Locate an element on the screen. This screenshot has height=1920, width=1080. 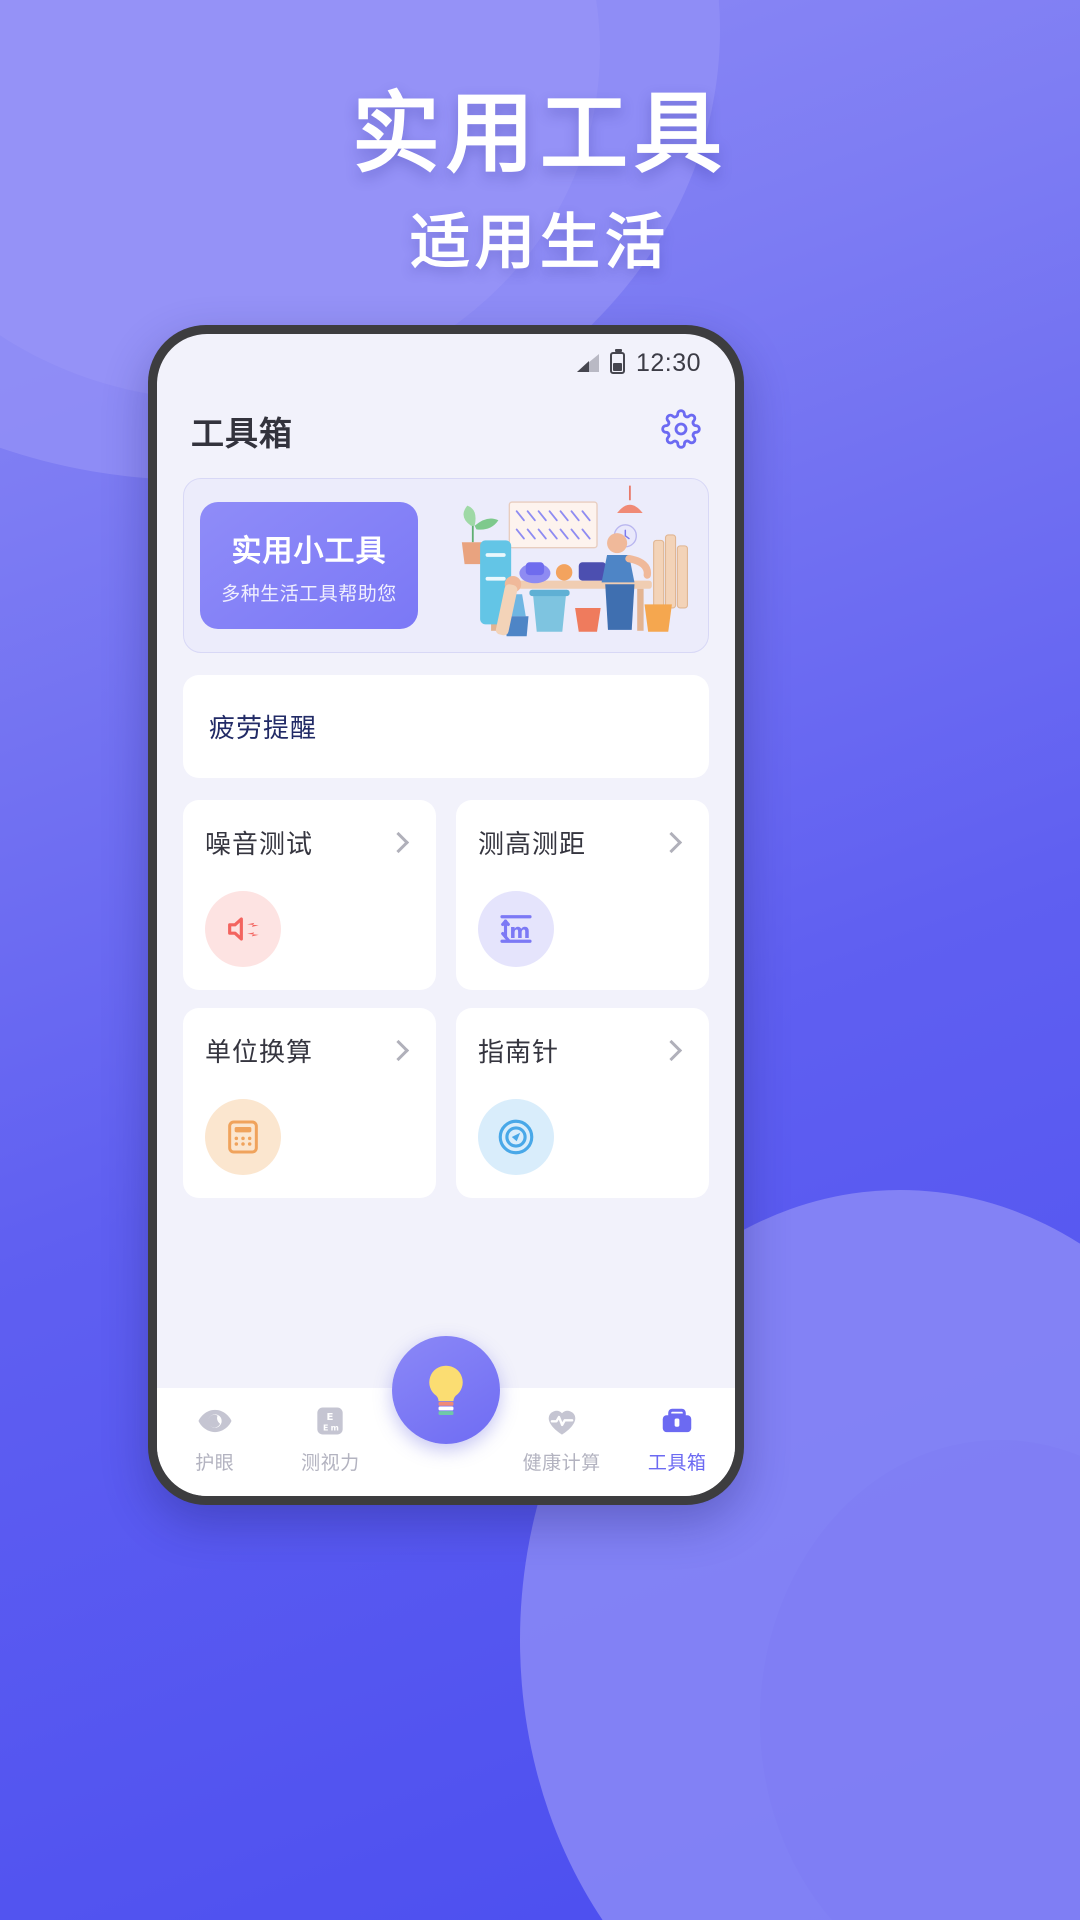
compass-icon is located at coordinates (516, 1137).